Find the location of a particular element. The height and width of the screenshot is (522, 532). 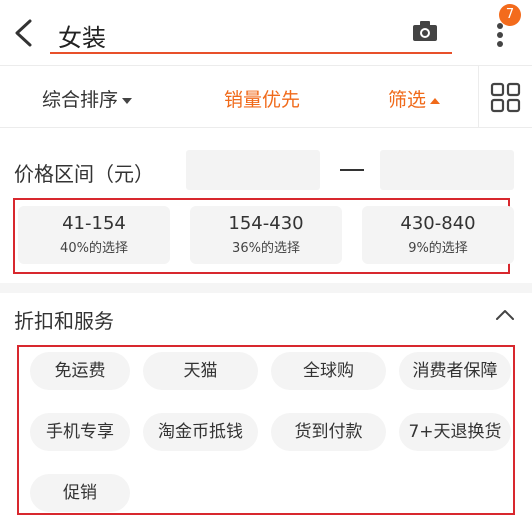

service-tag-global: 全球购 is located at coordinates (328, 371).